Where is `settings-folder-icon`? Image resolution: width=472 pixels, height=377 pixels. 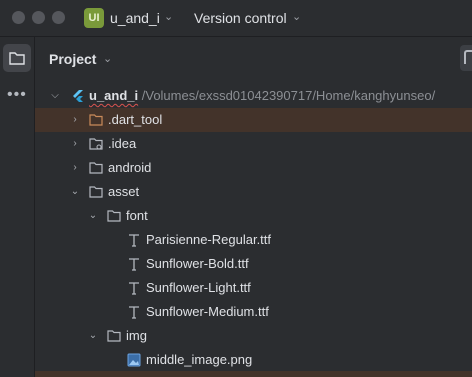 settings-folder-icon is located at coordinates (96, 144).